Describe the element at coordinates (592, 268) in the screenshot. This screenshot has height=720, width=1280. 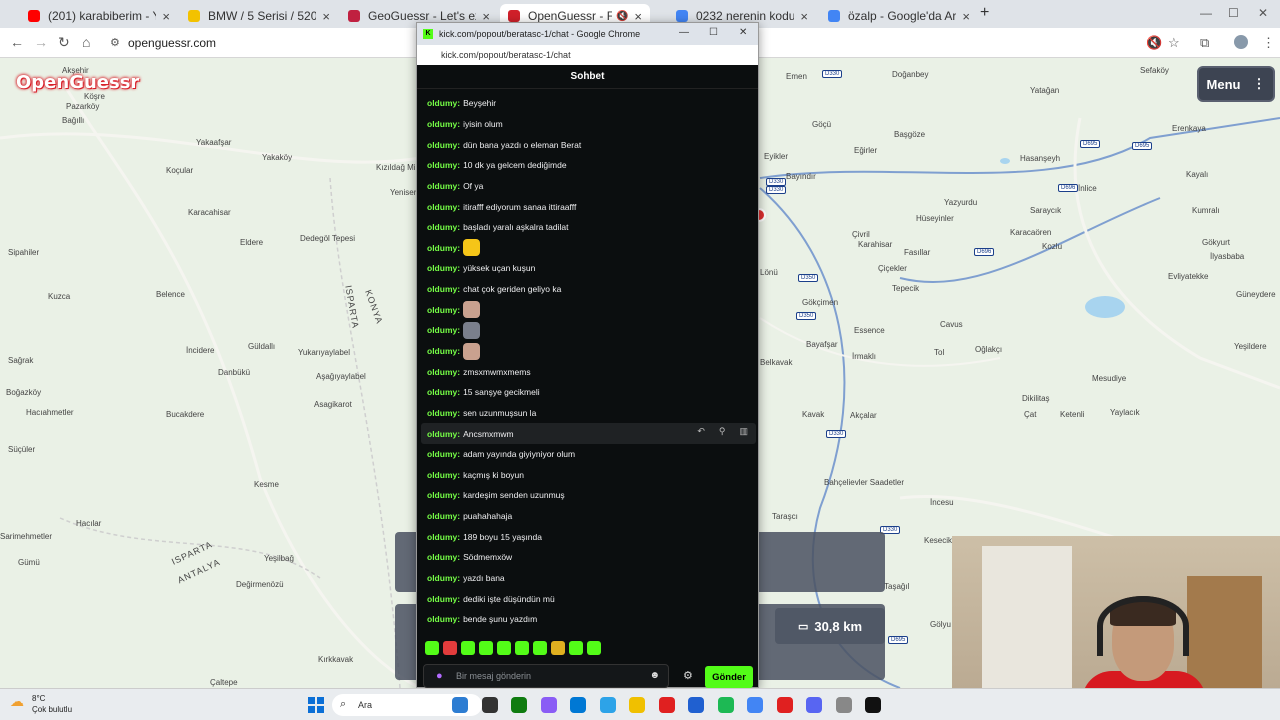
I see `chat-message: oldumy: yüksek uçan kuşun` at that location.